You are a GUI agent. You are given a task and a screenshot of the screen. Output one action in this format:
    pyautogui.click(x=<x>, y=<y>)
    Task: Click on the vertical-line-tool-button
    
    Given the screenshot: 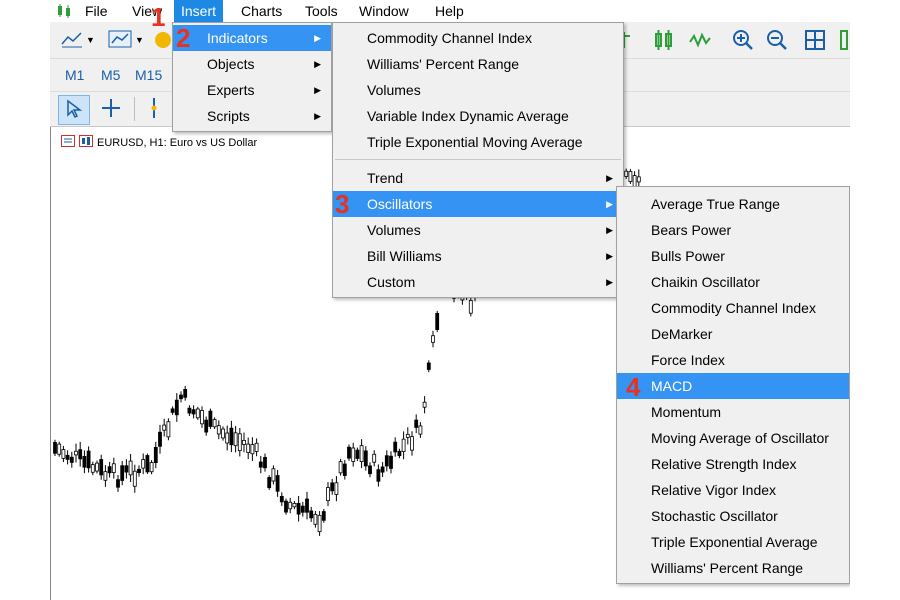 What is the action you would take?
    pyautogui.click(x=154, y=109)
    